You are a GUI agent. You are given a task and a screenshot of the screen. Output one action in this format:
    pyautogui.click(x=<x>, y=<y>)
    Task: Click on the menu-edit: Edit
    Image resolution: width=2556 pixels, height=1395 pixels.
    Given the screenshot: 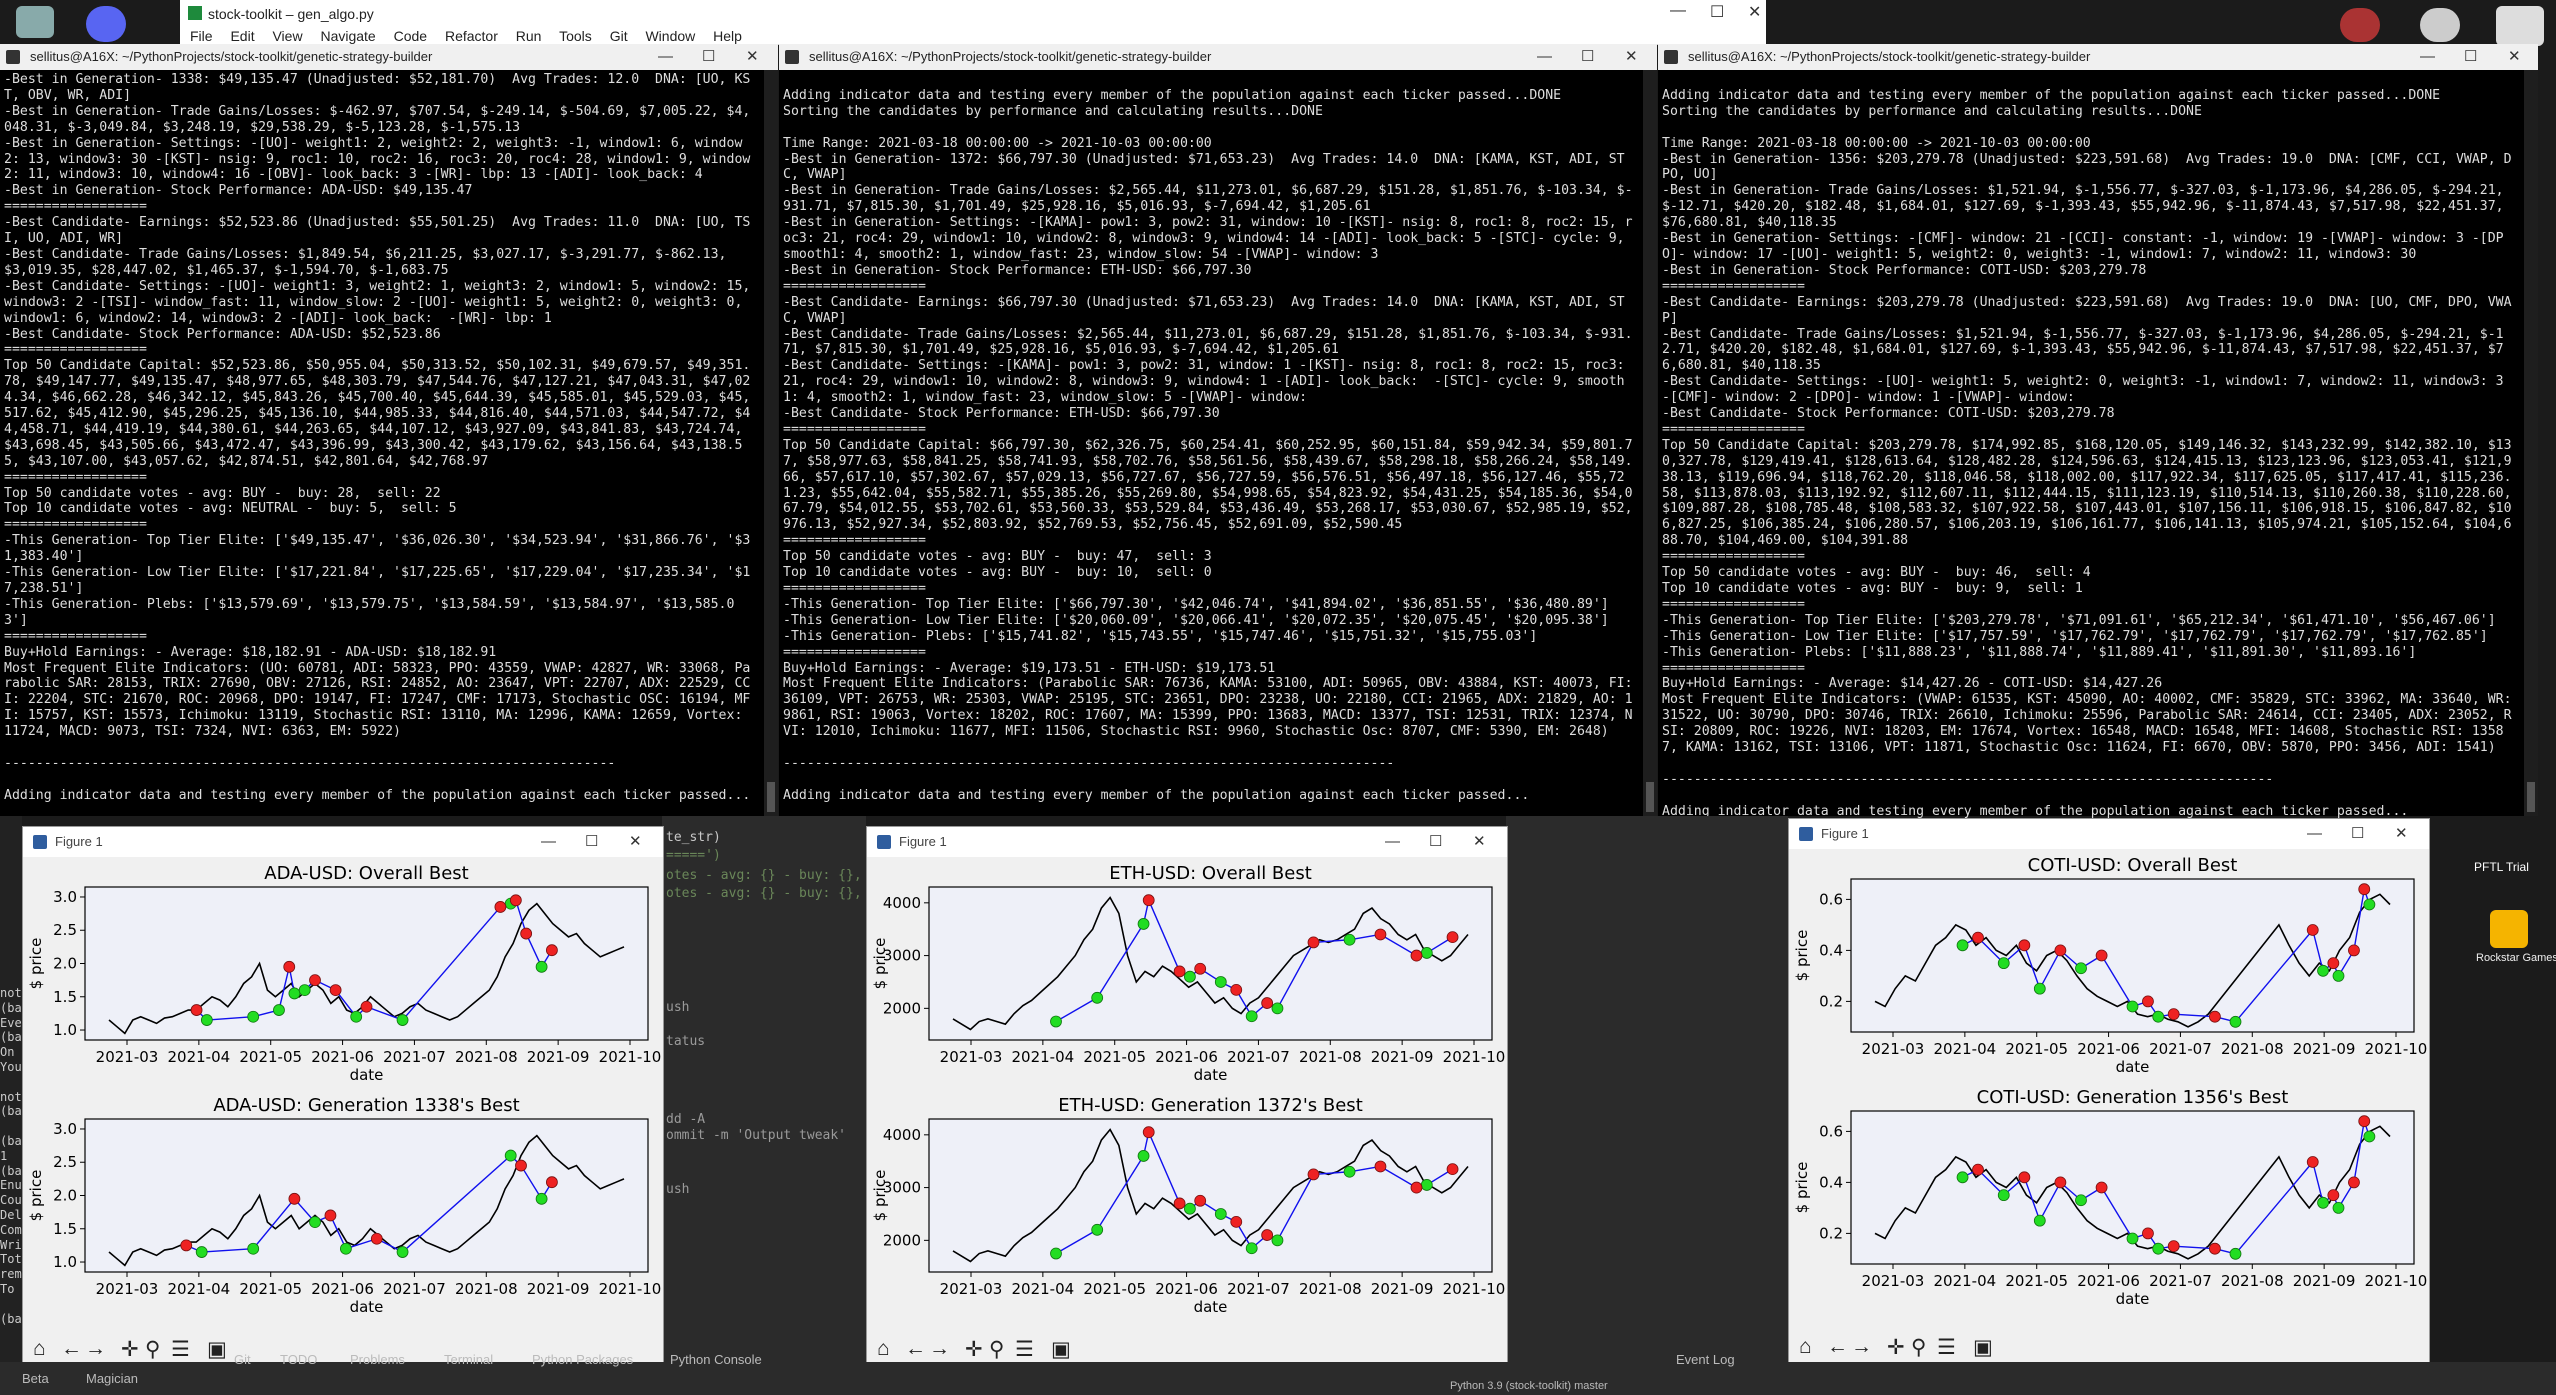 What is the action you would take?
    pyautogui.click(x=242, y=36)
    